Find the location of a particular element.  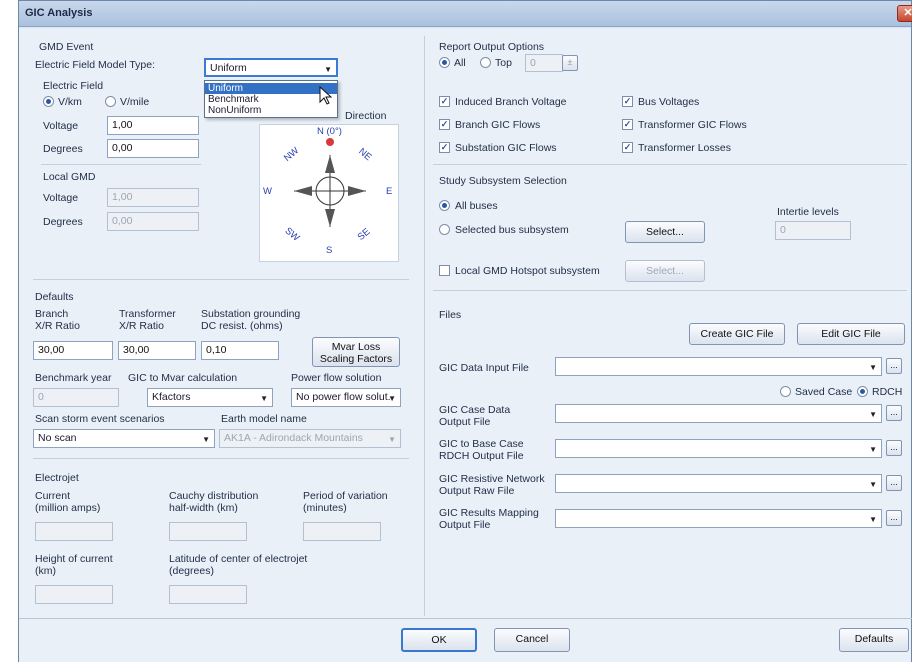

earth-model-combo: AK1A - Adirondack Mountains ▼ is located at coordinates (310, 438).